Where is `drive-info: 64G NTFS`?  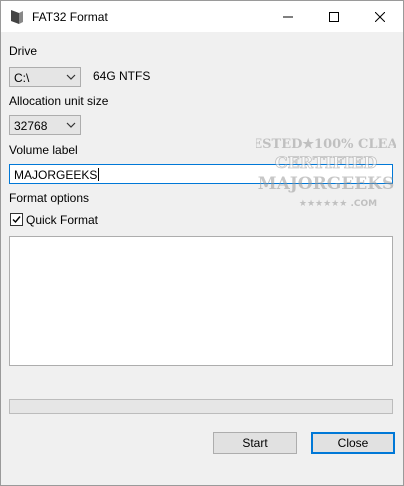
drive-info: 64G NTFS is located at coordinates (122, 76).